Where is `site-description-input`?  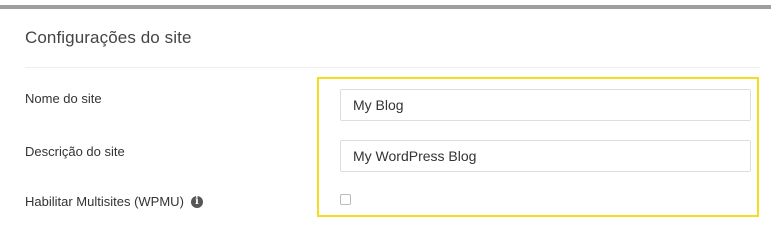 site-description-input is located at coordinates (545, 156).